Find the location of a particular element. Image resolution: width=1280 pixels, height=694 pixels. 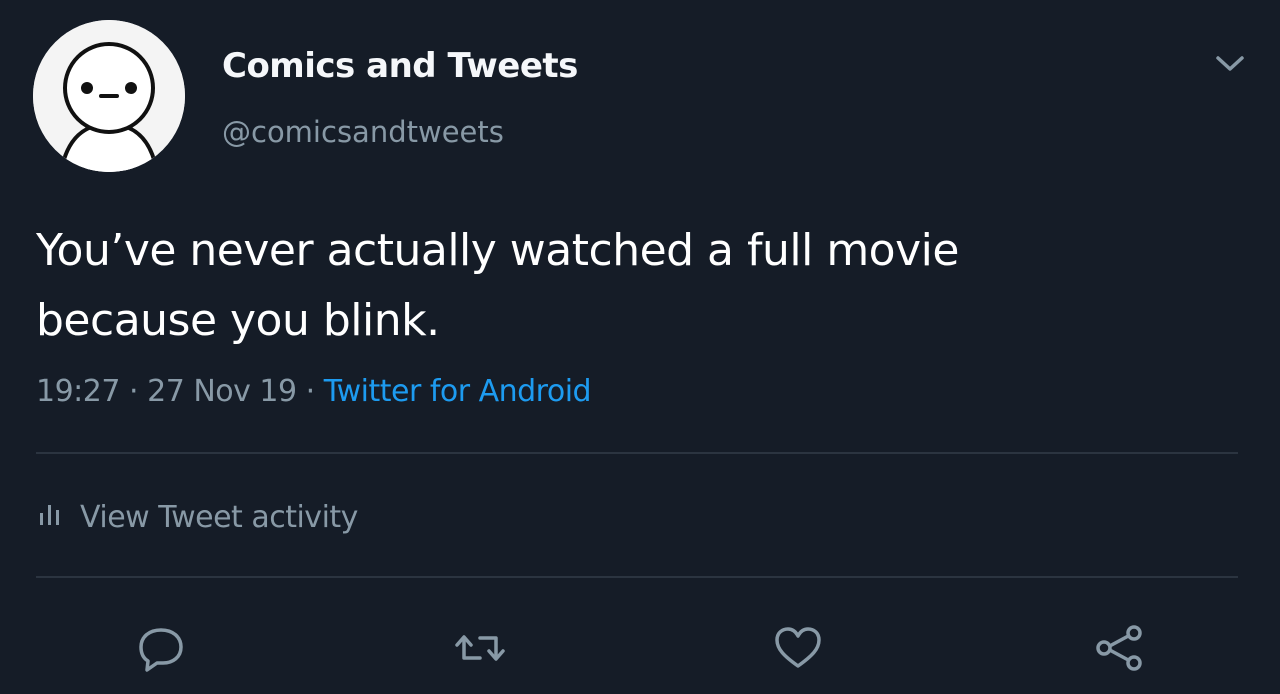

retweet-icon is located at coordinates (480, 648).